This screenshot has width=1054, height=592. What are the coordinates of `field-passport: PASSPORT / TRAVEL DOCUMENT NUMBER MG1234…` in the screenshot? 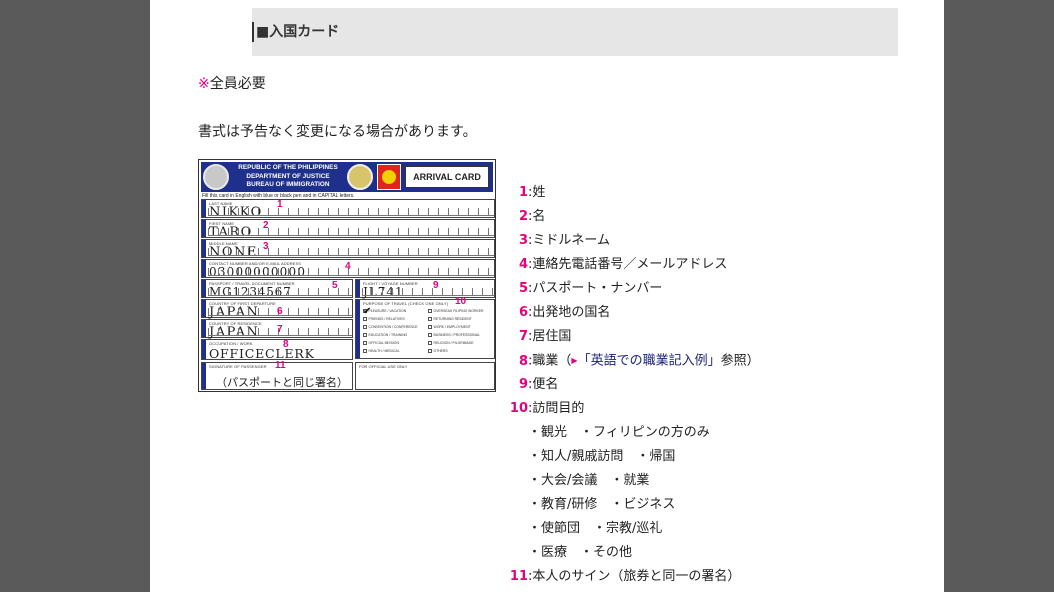 It's located at (277, 289).